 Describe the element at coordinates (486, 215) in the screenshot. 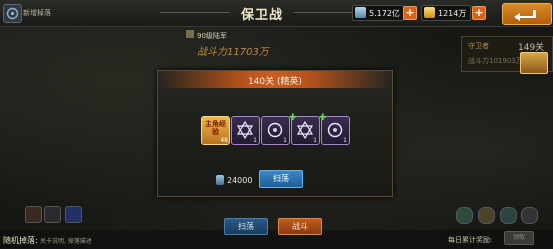

I see `medal-icon` at that location.